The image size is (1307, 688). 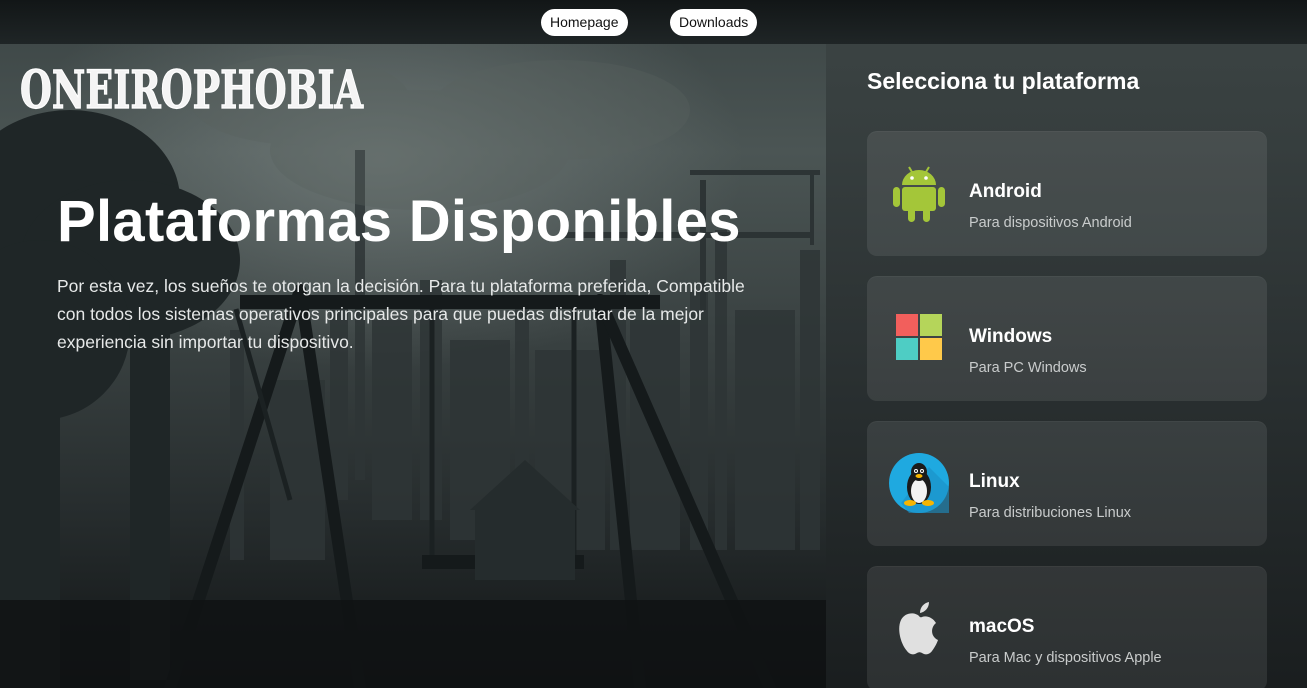 I want to click on platform-description: Para distribuciones Linux, so click(x=1050, y=513).